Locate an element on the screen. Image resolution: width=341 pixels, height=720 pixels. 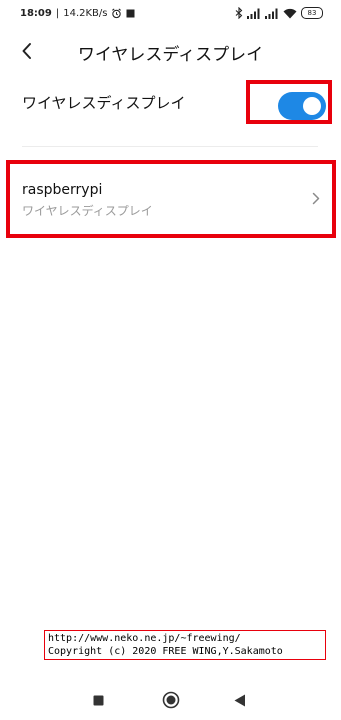
toggle-knob is located at coordinates (312, 106).